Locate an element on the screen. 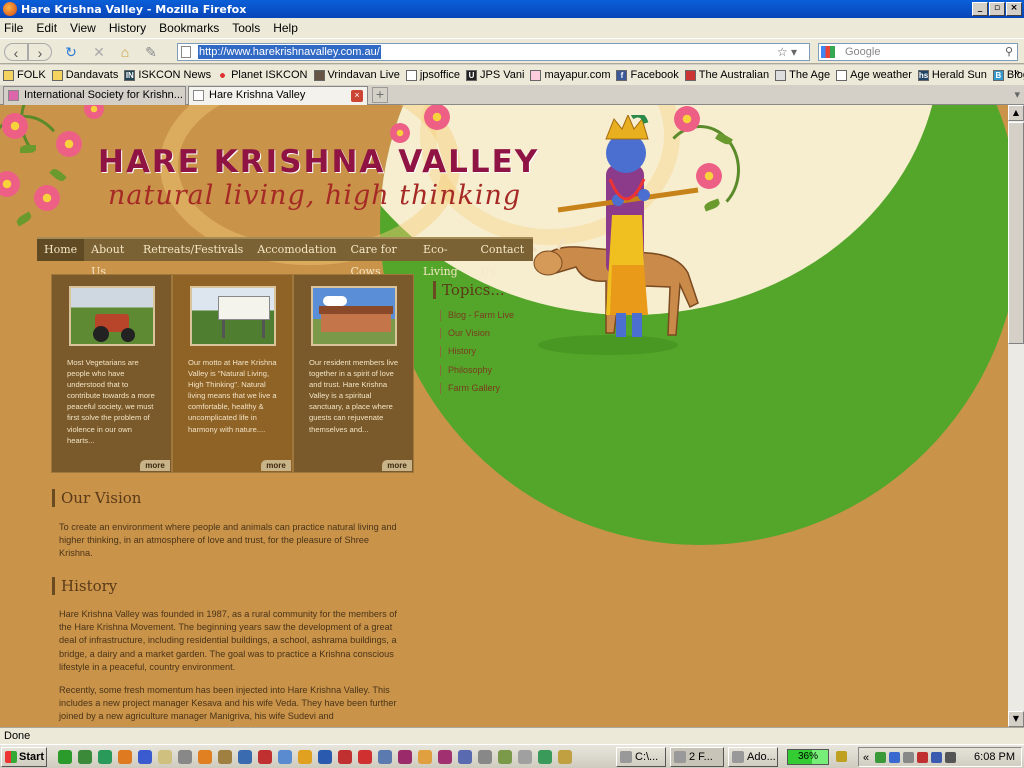  bookmark-the-age: The Age is located at coordinates (802, 75).